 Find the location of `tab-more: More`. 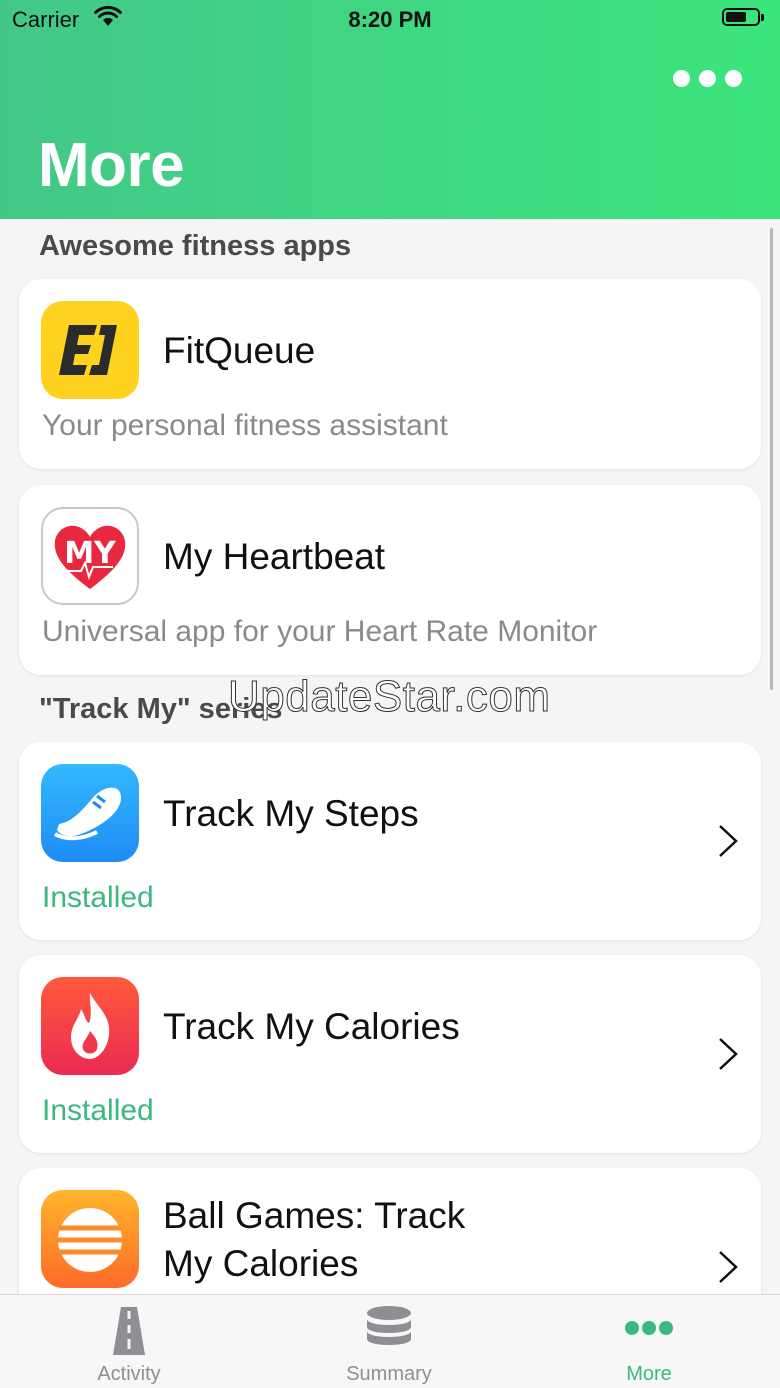

tab-more: More is located at coordinates (649, 1341).